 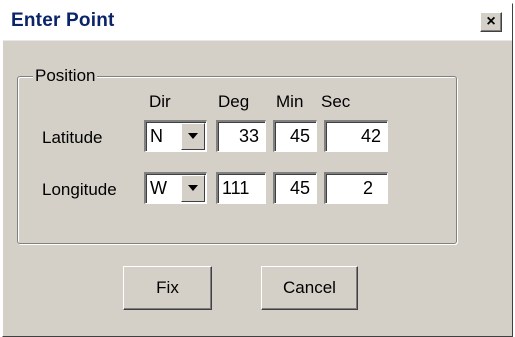 What do you see at coordinates (234, 101) in the screenshot?
I see `deg-header: Deg` at bounding box center [234, 101].